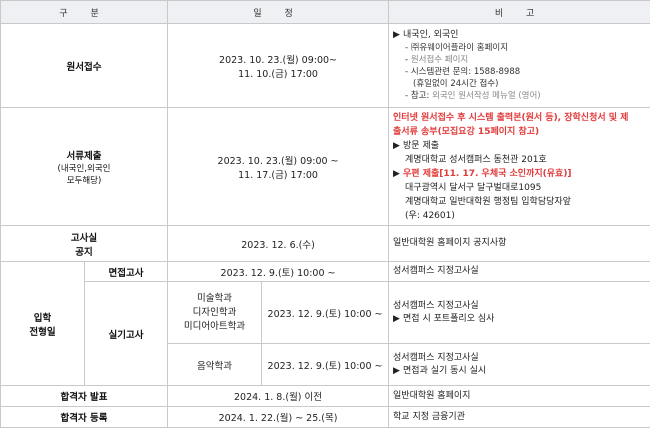  What do you see at coordinates (430, 35) in the screenshot?
I see `application-note-1: 내국인, 외국인` at bounding box center [430, 35].